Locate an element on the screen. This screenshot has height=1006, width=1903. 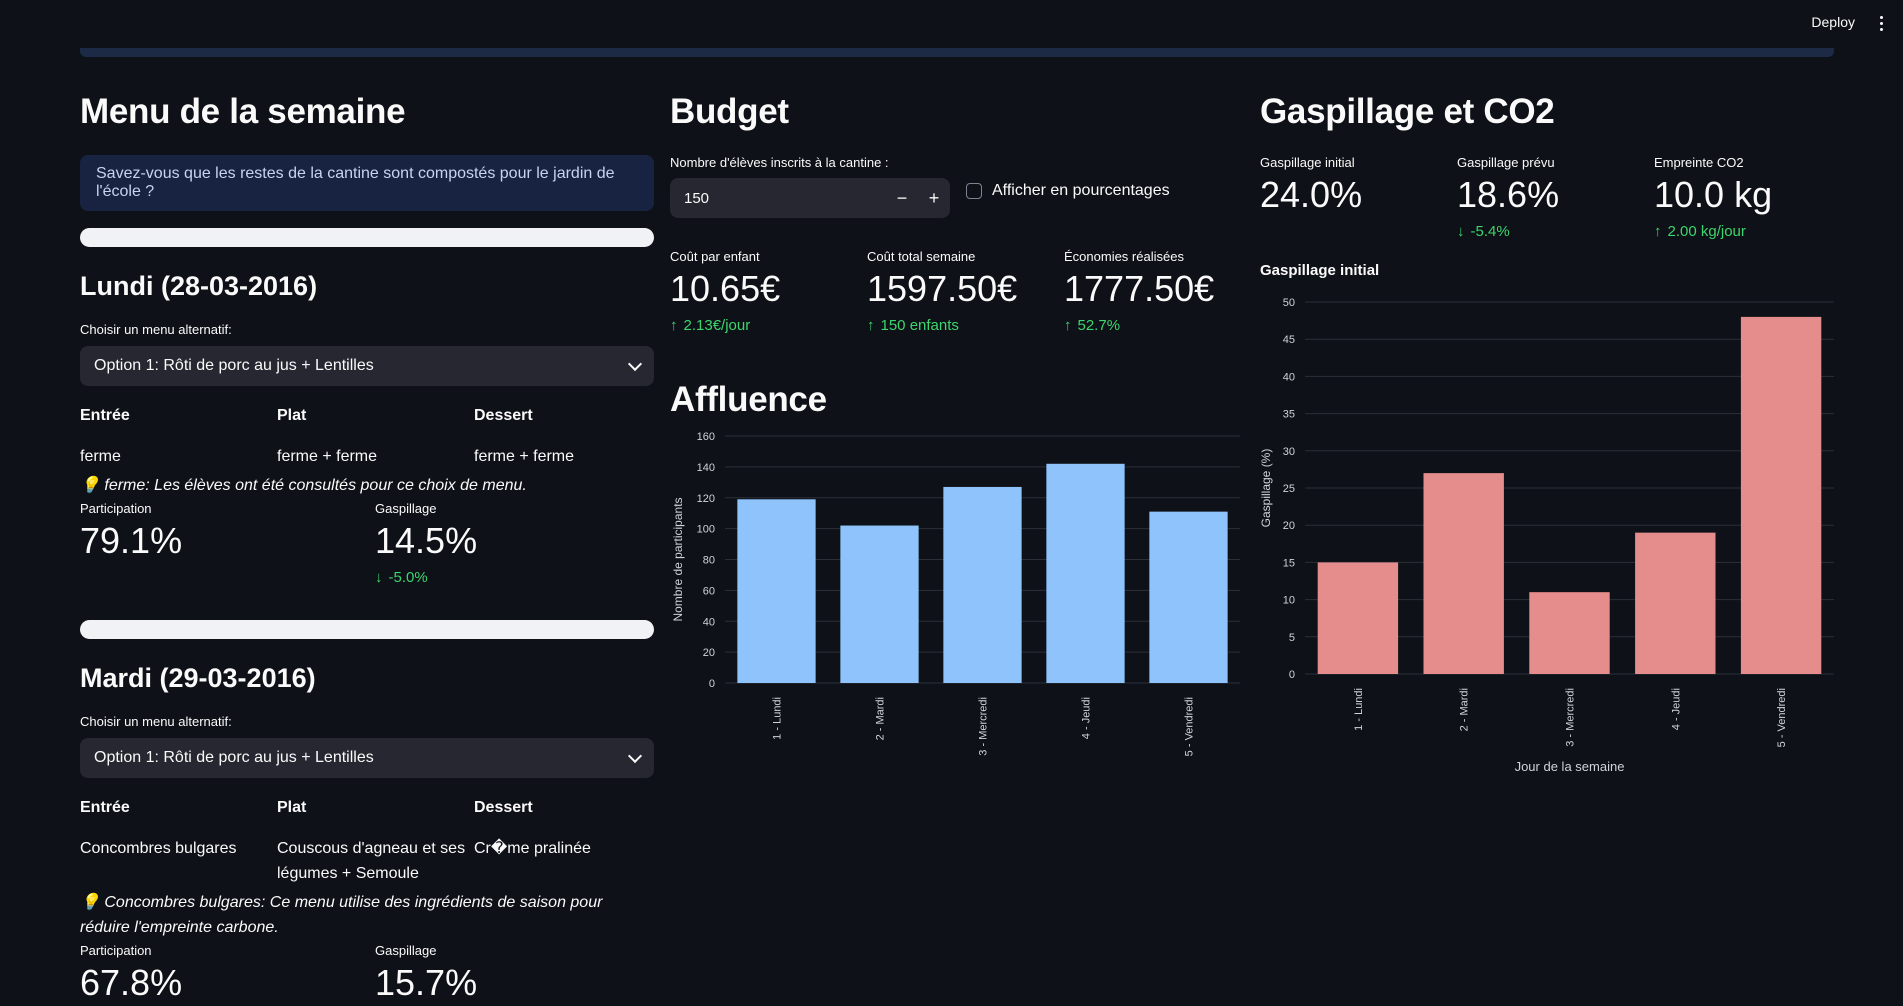
y-tick-label: 30 is located at coordinates (1289, 452).